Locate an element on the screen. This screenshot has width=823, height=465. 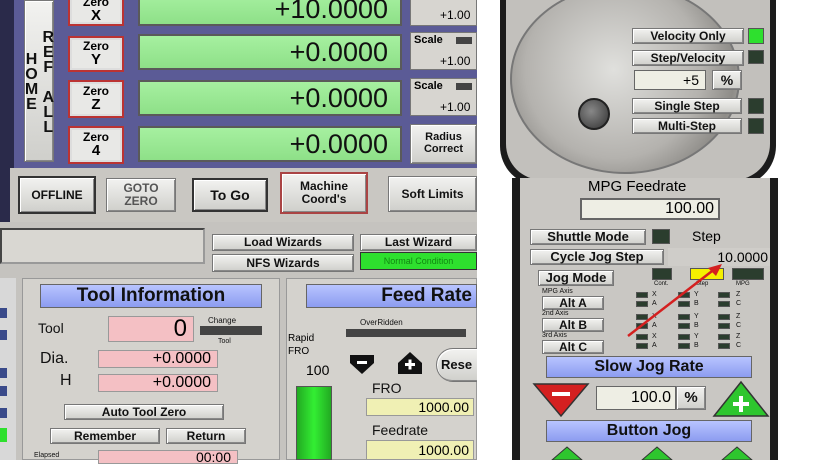
jog-arrow-2-icon is located at coordinates (657, 453).